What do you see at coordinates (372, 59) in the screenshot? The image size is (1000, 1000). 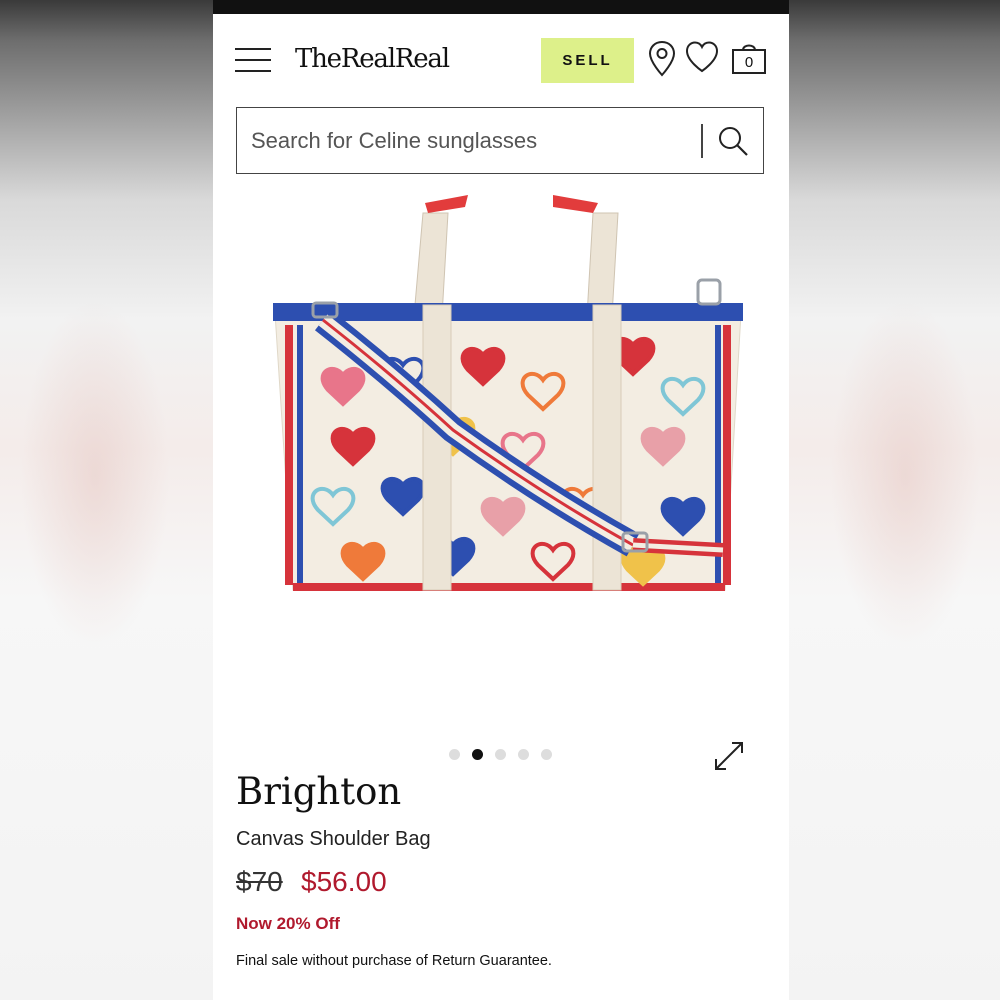 I see `site-logo: TheRealReal` at bounding box center [372, 59].